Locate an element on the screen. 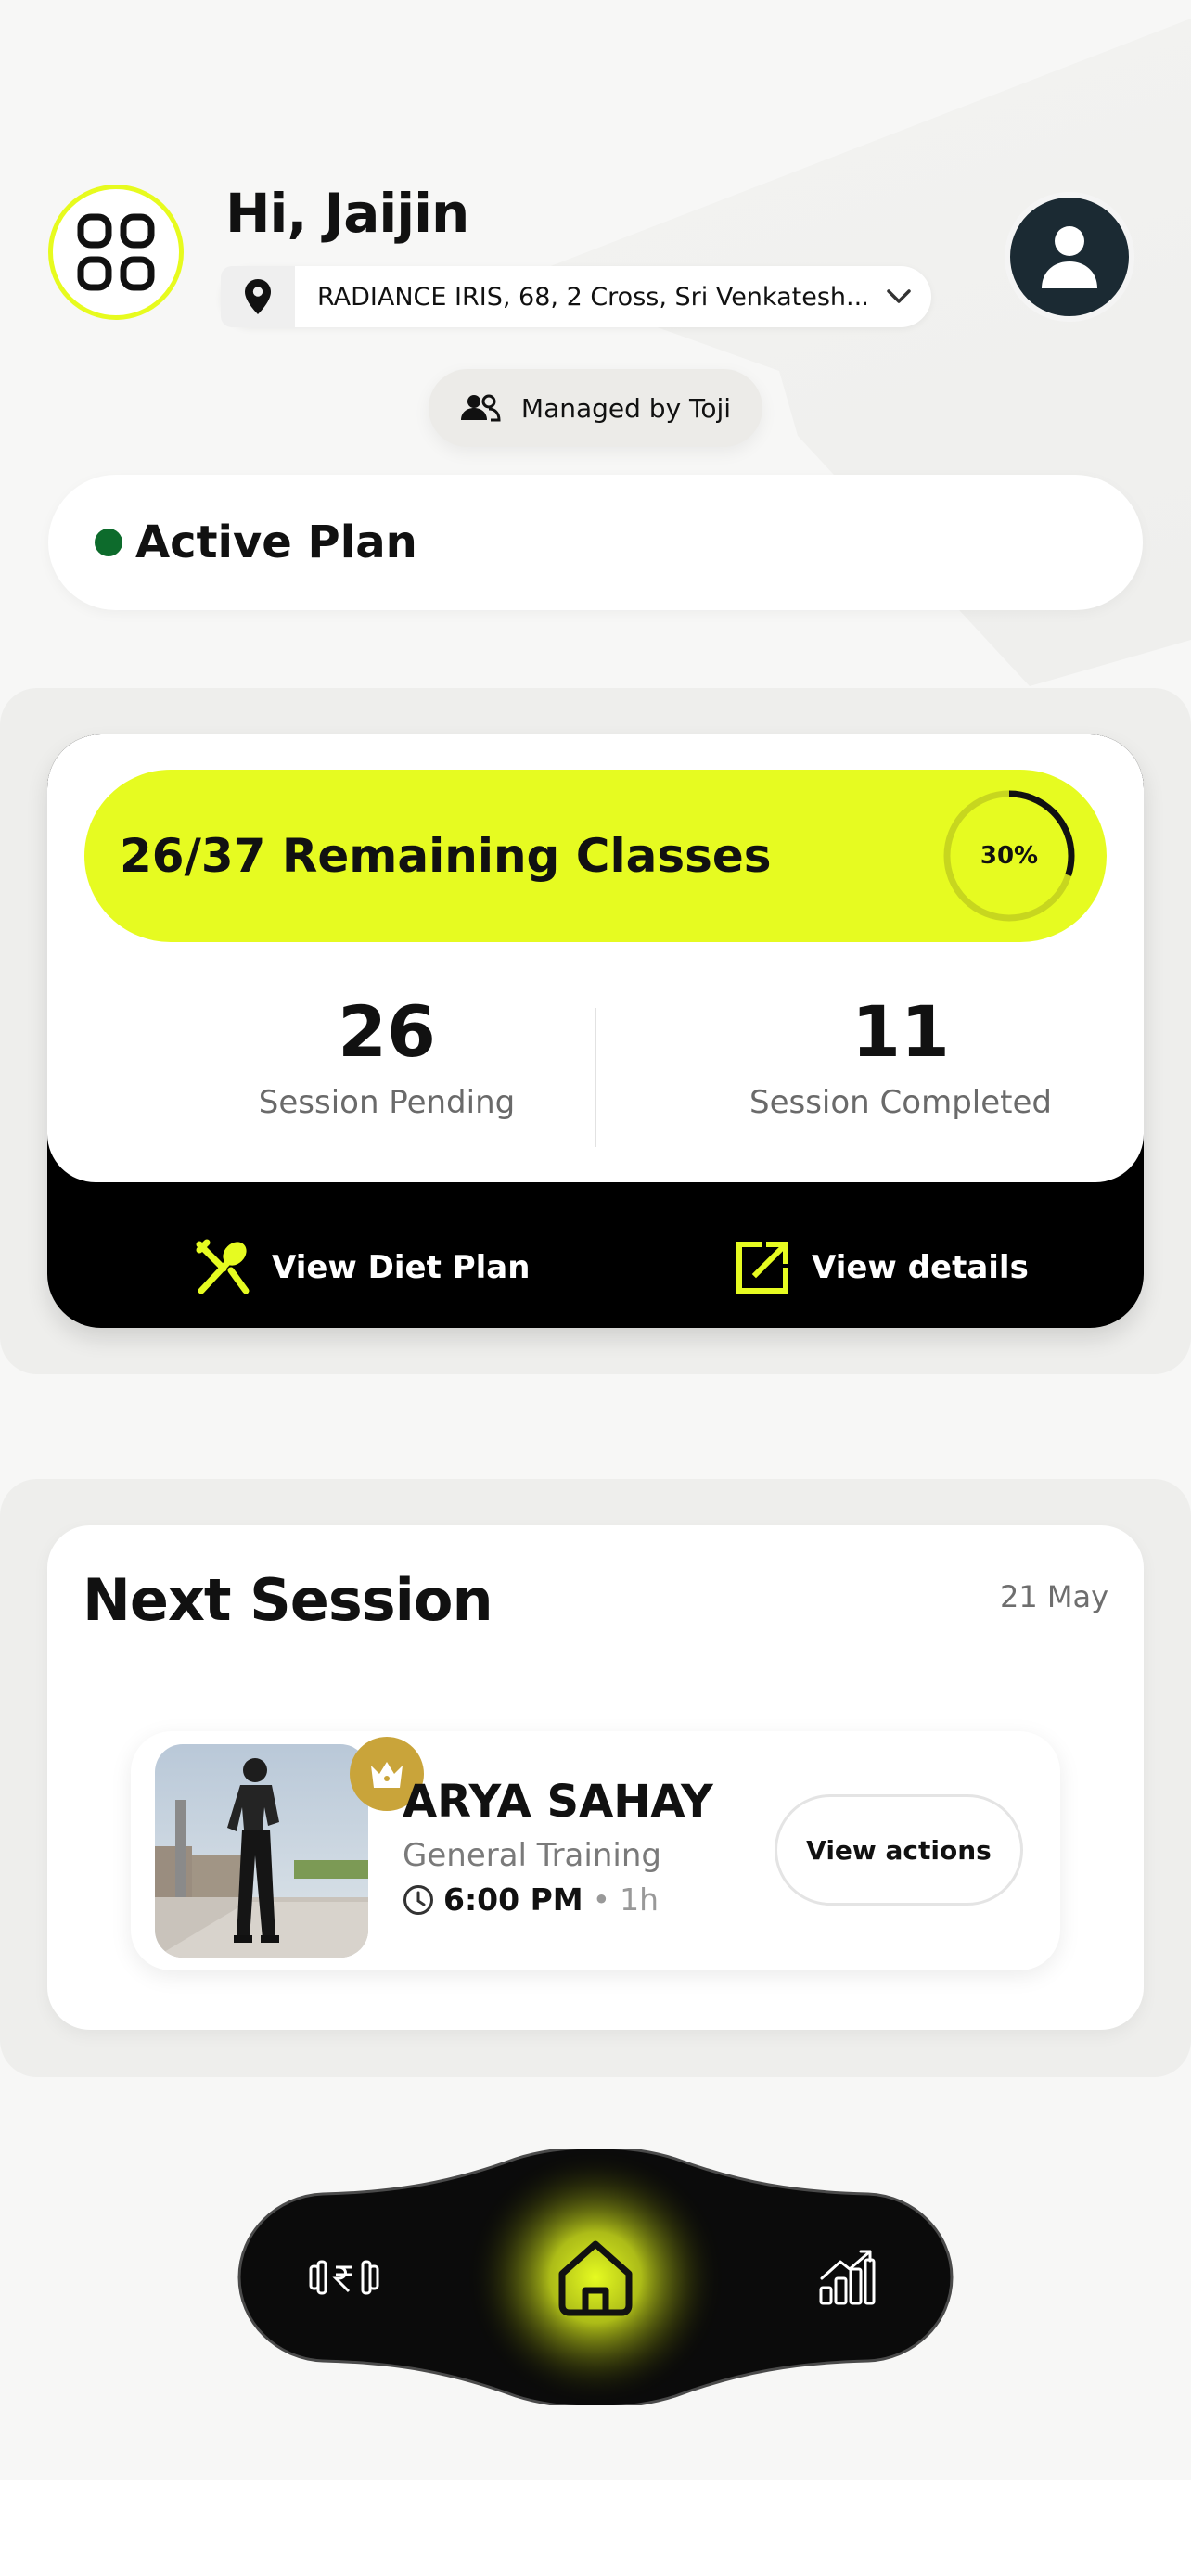  managed-by-badge: Managed by Toji is located at coordinates (595, 408).